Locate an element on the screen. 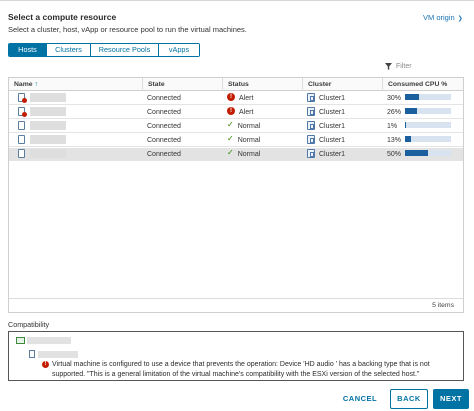  table-row: Connected ! Alert Cluster1 26% is located at coordinates (236, 112).